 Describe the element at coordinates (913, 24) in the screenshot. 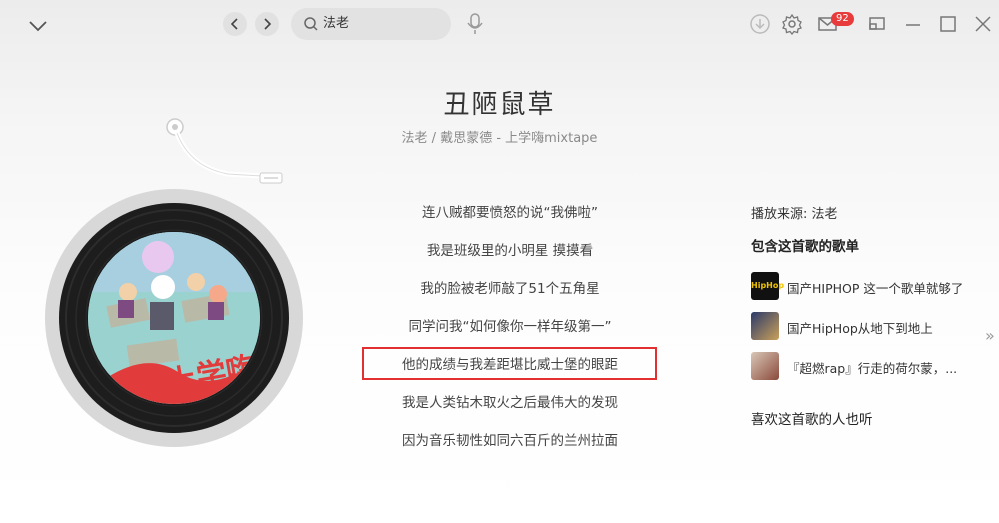

I see `minimize-icon` at that location.